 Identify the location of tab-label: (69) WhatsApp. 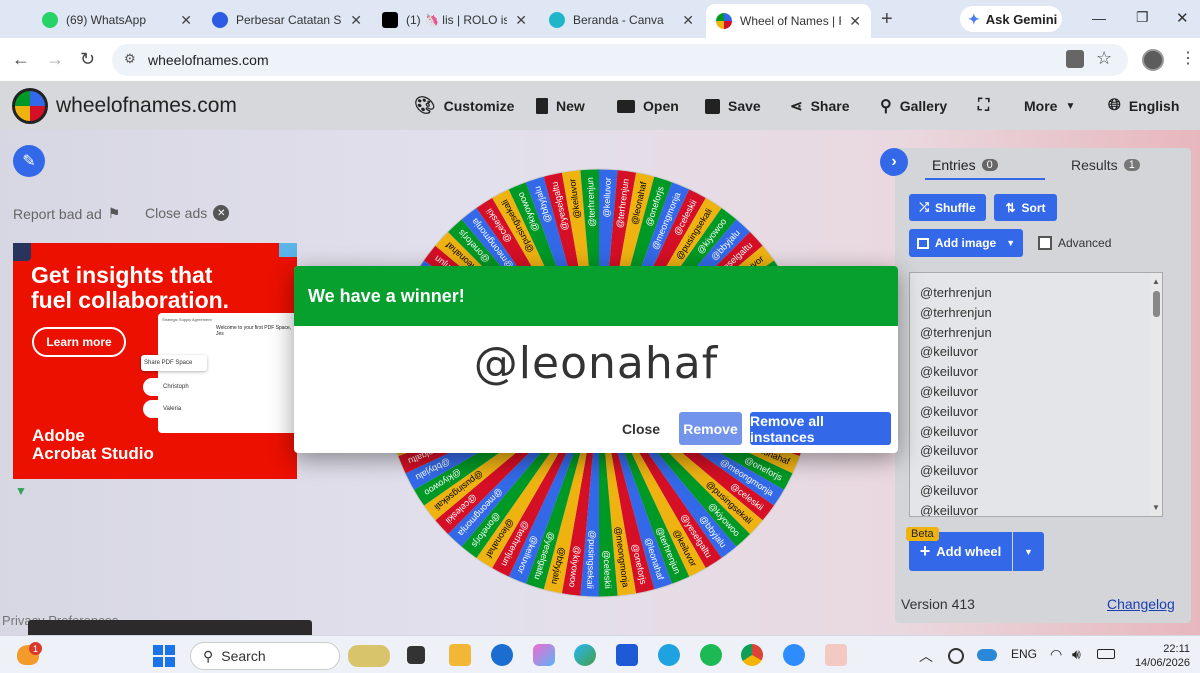
(106, 20).